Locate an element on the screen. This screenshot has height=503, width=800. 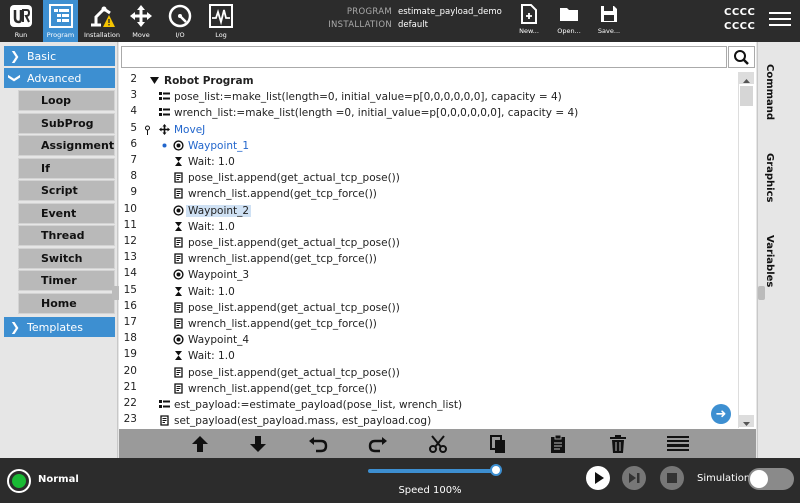
program-line-text: Waypoint_3 is located at coordinates (219, 275).